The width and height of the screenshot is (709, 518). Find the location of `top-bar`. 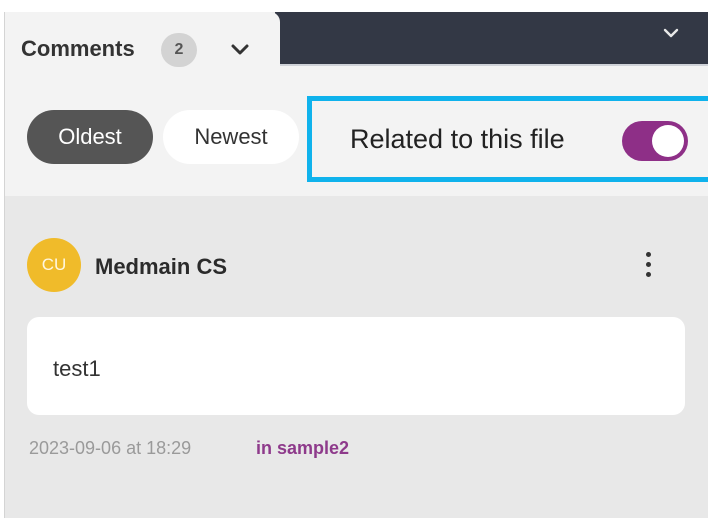

top-bar is located at coordinates (491, 39).